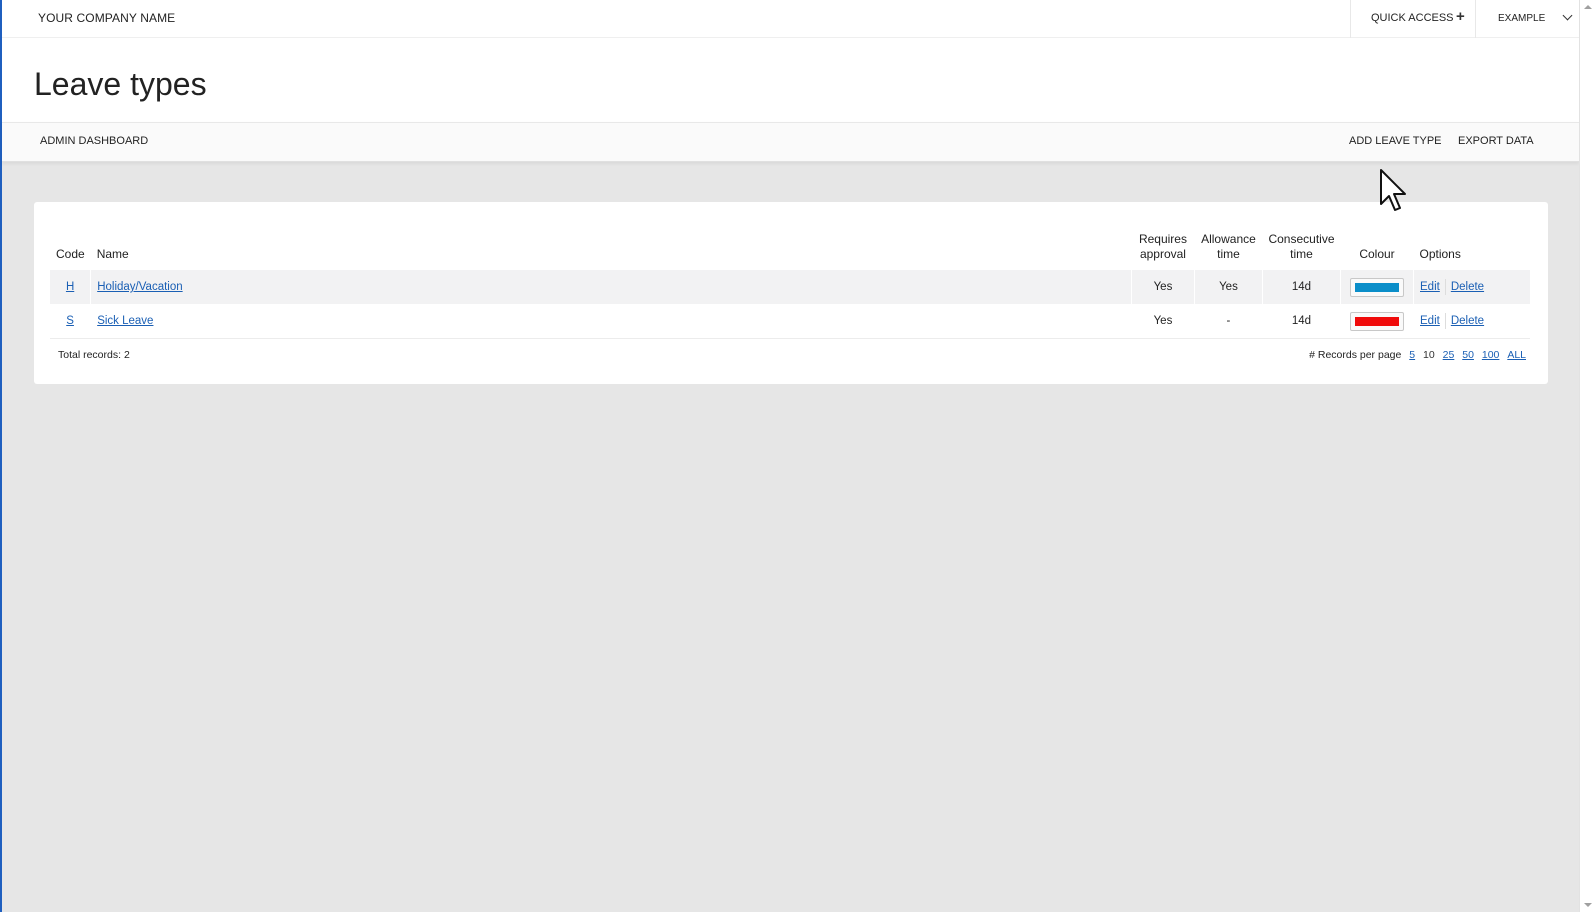 This screenshot has width=1596, height=912. I want to click on export-data-button: EXPORT DATA, so click(1496, 141).